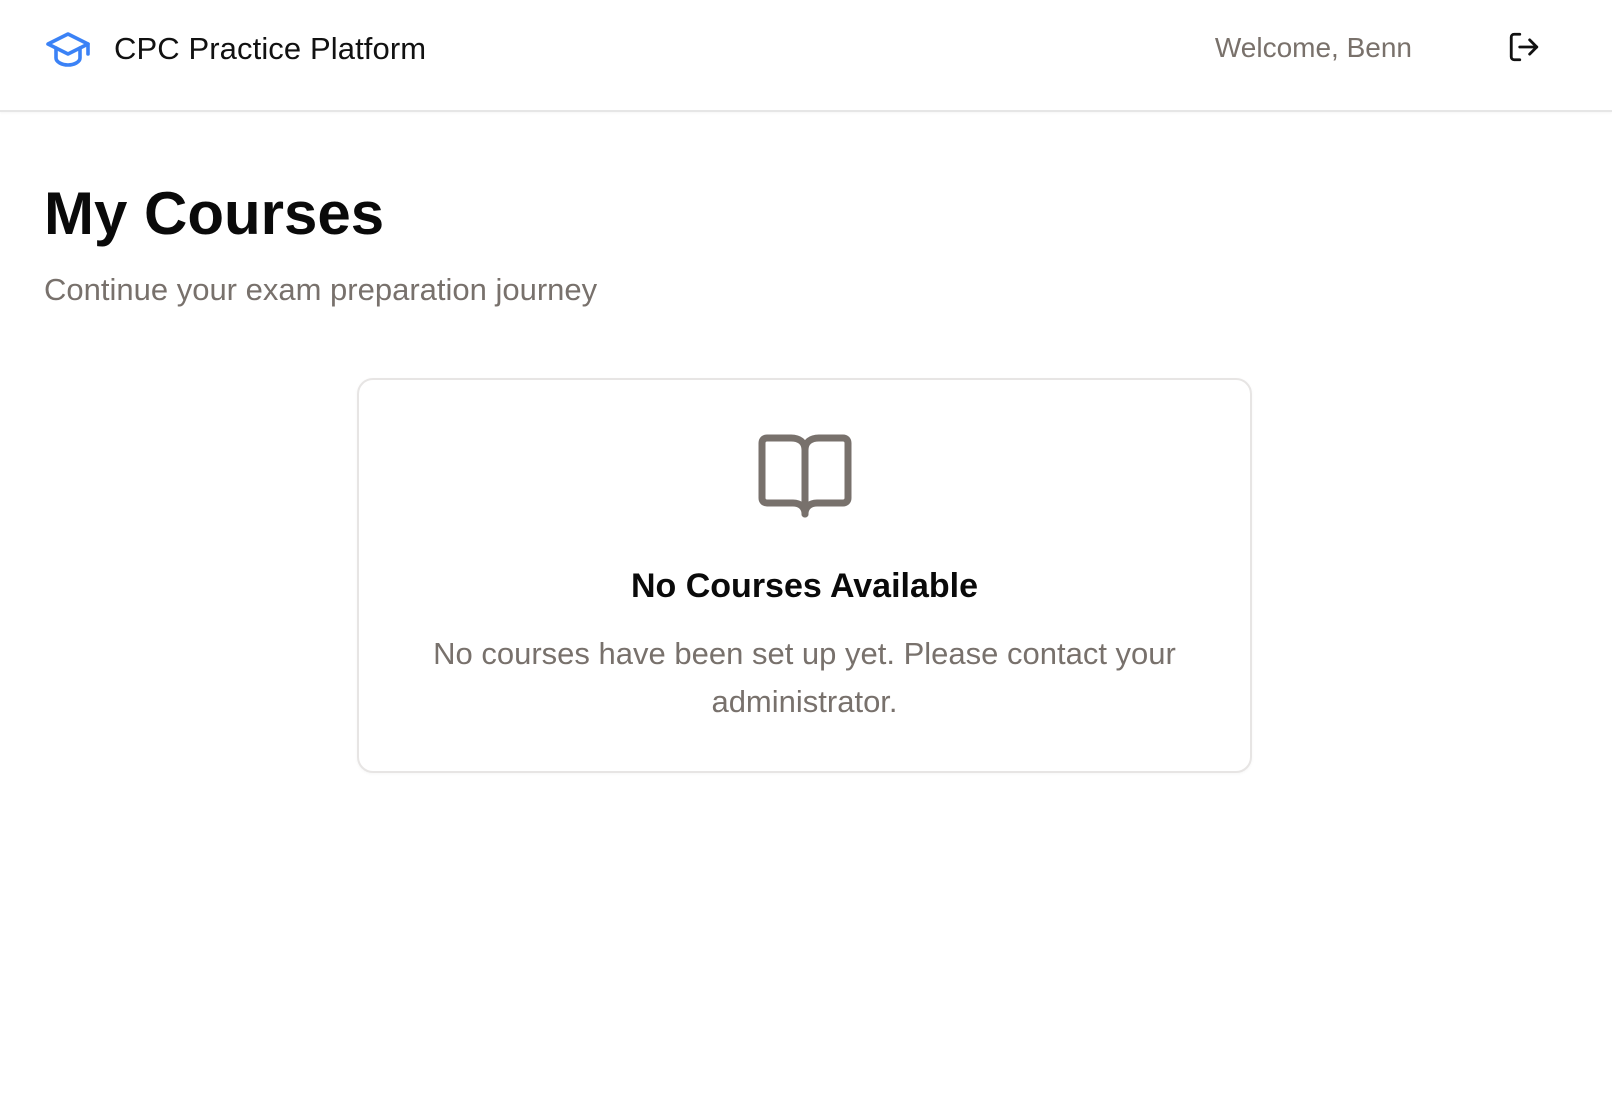 Image resolution: width=1612 pixels, height=1118 pixels. Describe the element at coordinates (804, 586) in the screenshot. I see `empty-state-title: No Courses Available` at that location.